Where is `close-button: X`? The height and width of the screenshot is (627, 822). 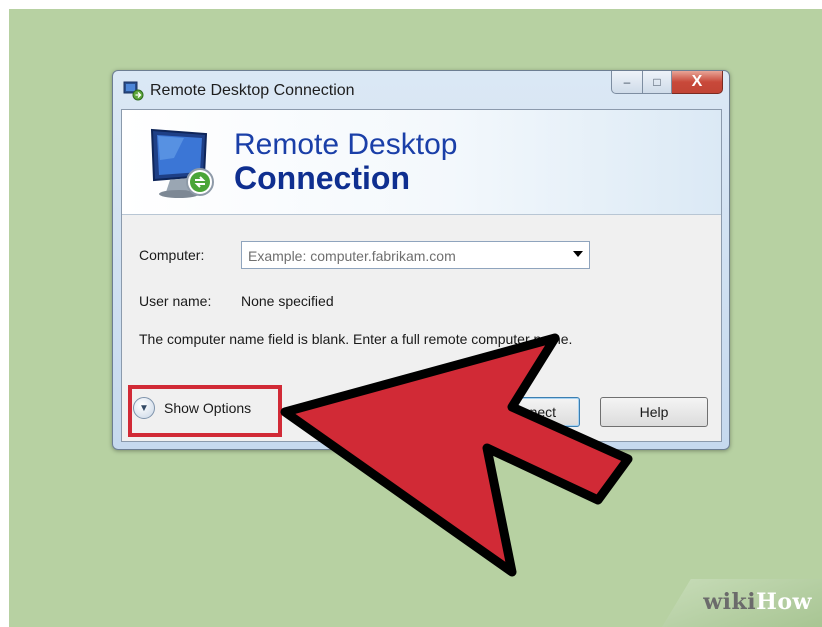
close-button: X is located at coordinates (697, 82).